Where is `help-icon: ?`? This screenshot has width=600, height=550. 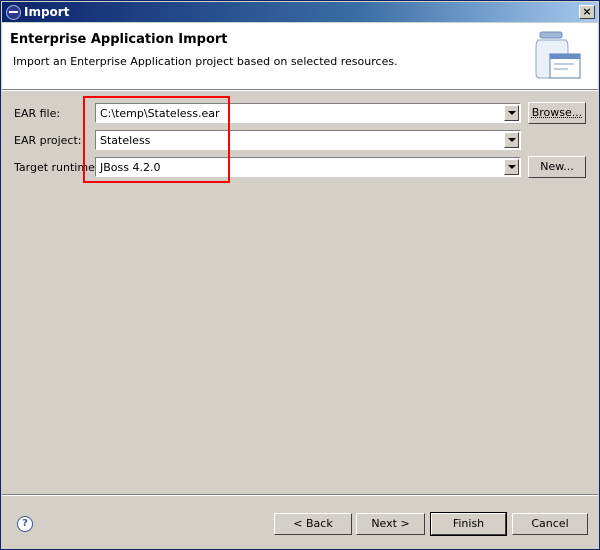
help-icon: ? is located at coordinates (25, 524).